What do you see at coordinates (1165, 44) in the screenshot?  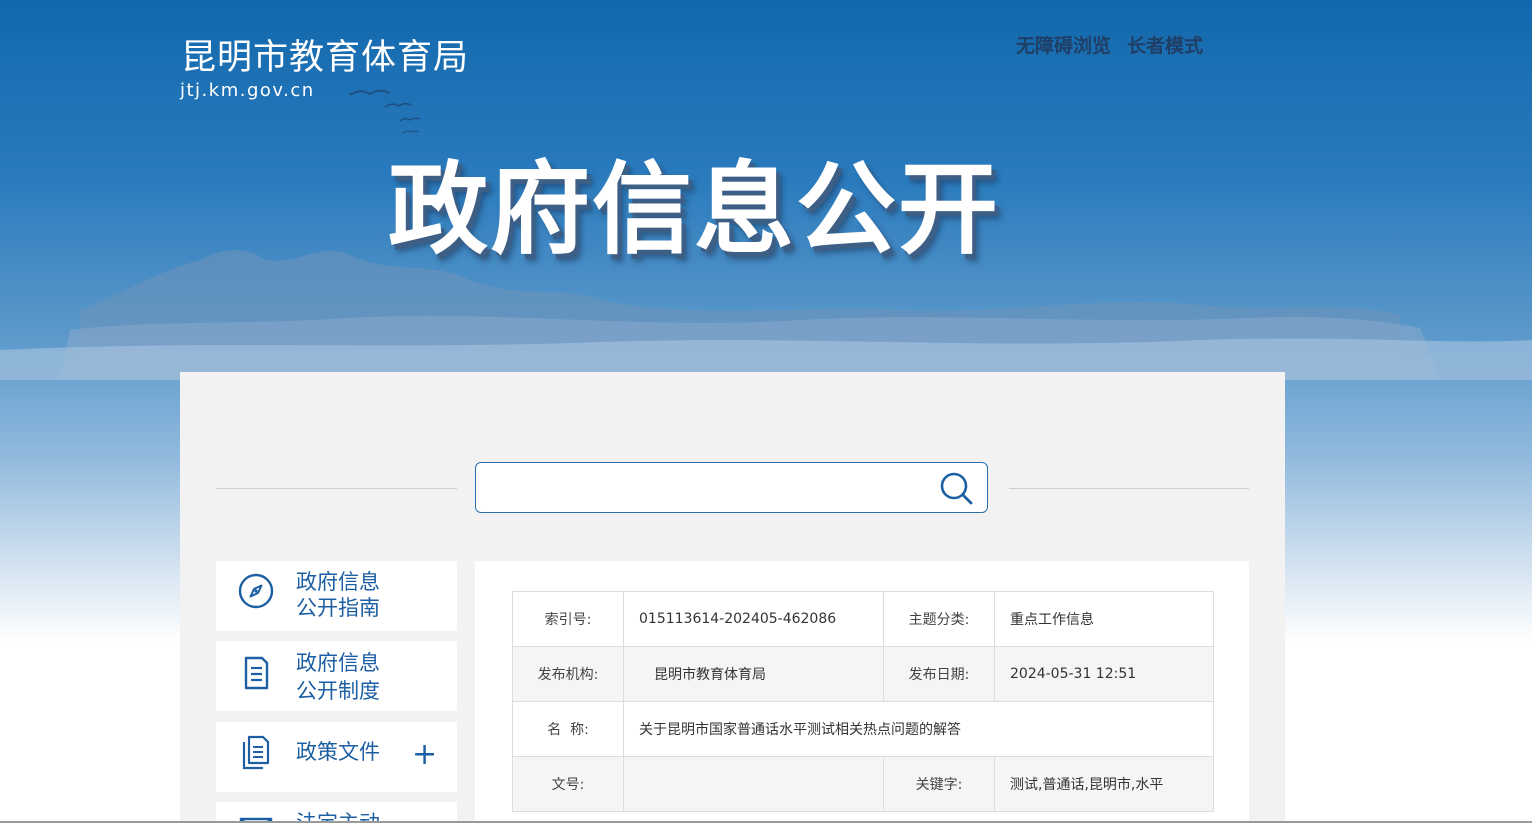 I see `elder-mode-link: 长者模式` at bounding box center [1165, 44].